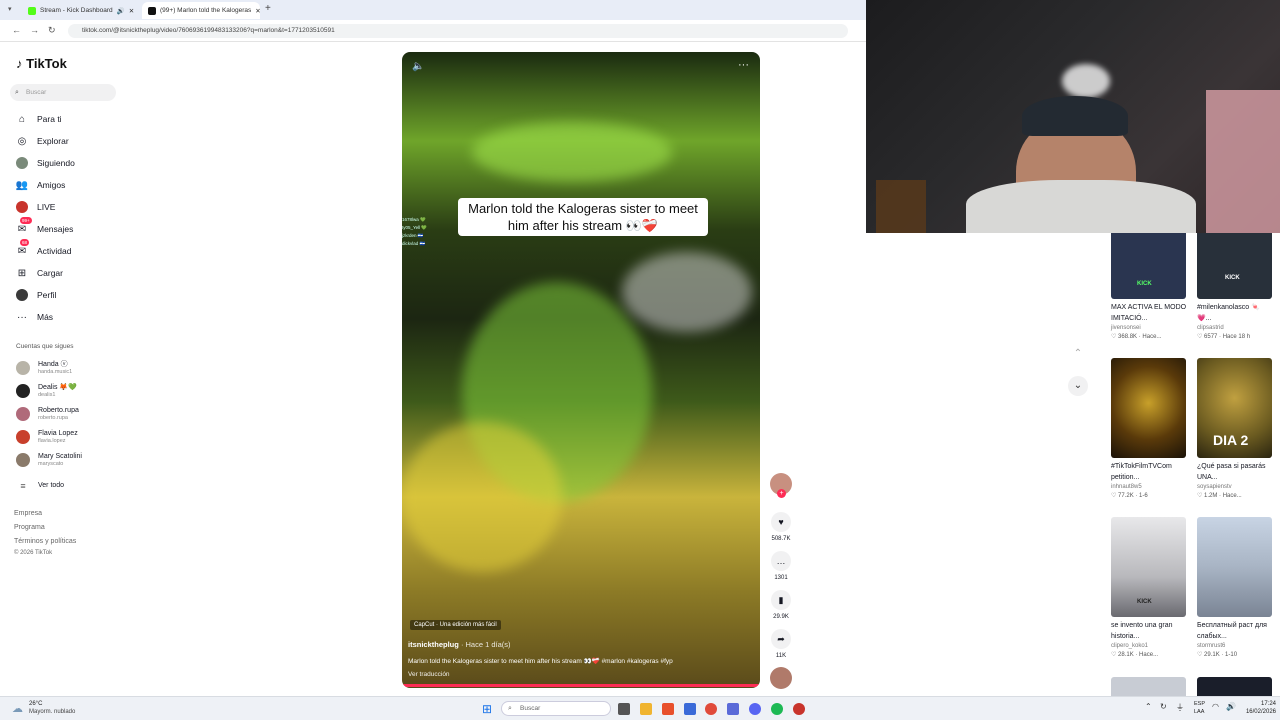 The height and width of the screenshot is (720, 1280). Describe the element at coordinates (40, 486) in the screenshot. I see `see-all-link: ≡ Ver todo` at that location.